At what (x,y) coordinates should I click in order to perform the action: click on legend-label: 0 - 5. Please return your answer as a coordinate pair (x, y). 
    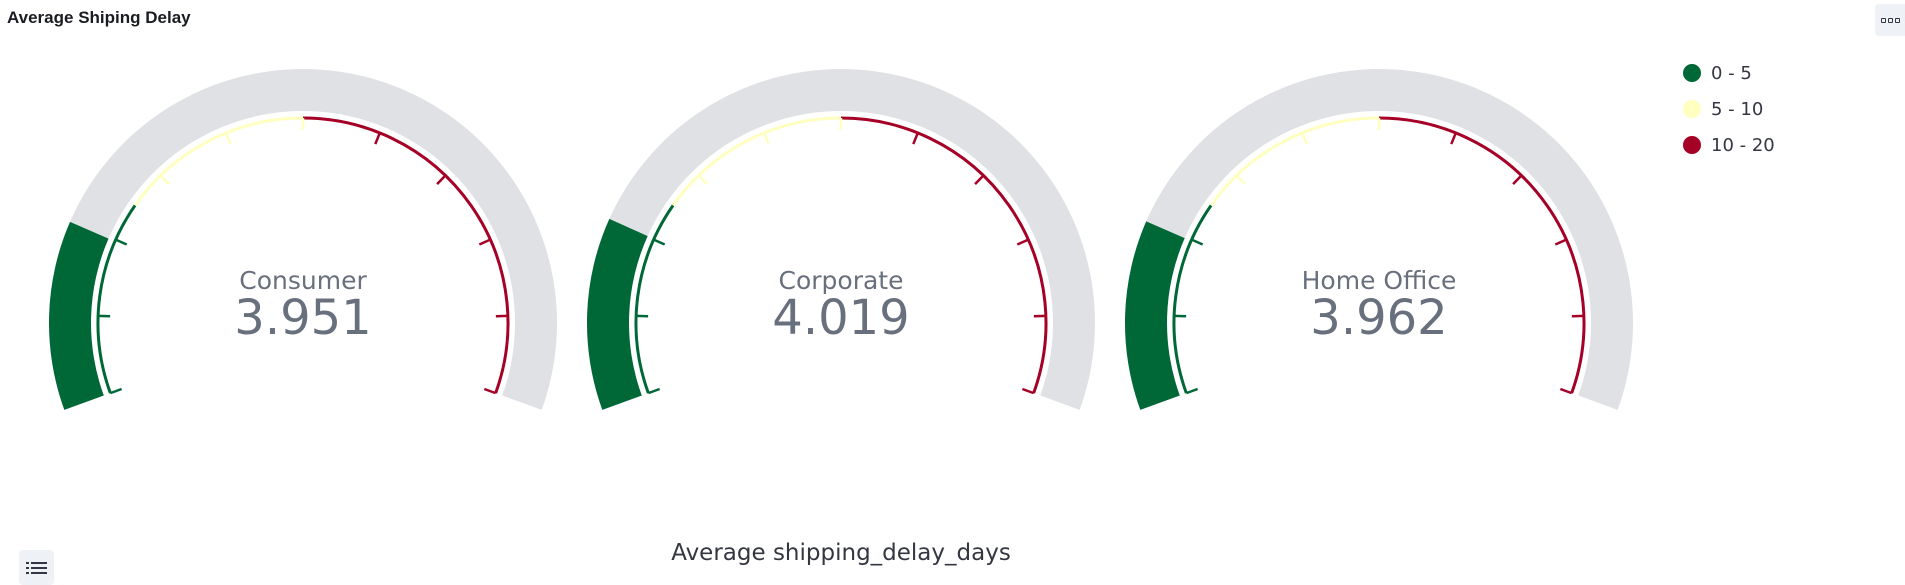
    Looking at the image, I should click on (1731, 73).